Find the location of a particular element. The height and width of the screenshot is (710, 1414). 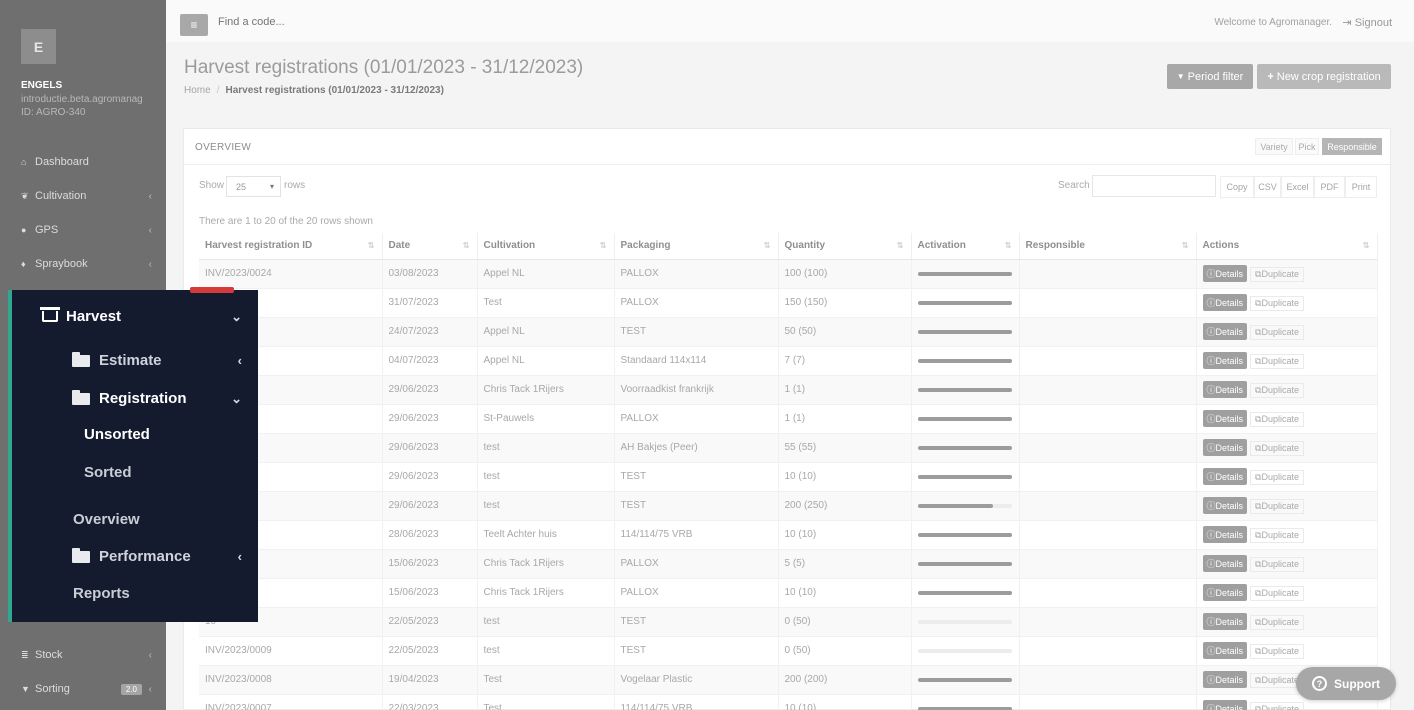

folder-open-icon is located at coordinates (81, 397).